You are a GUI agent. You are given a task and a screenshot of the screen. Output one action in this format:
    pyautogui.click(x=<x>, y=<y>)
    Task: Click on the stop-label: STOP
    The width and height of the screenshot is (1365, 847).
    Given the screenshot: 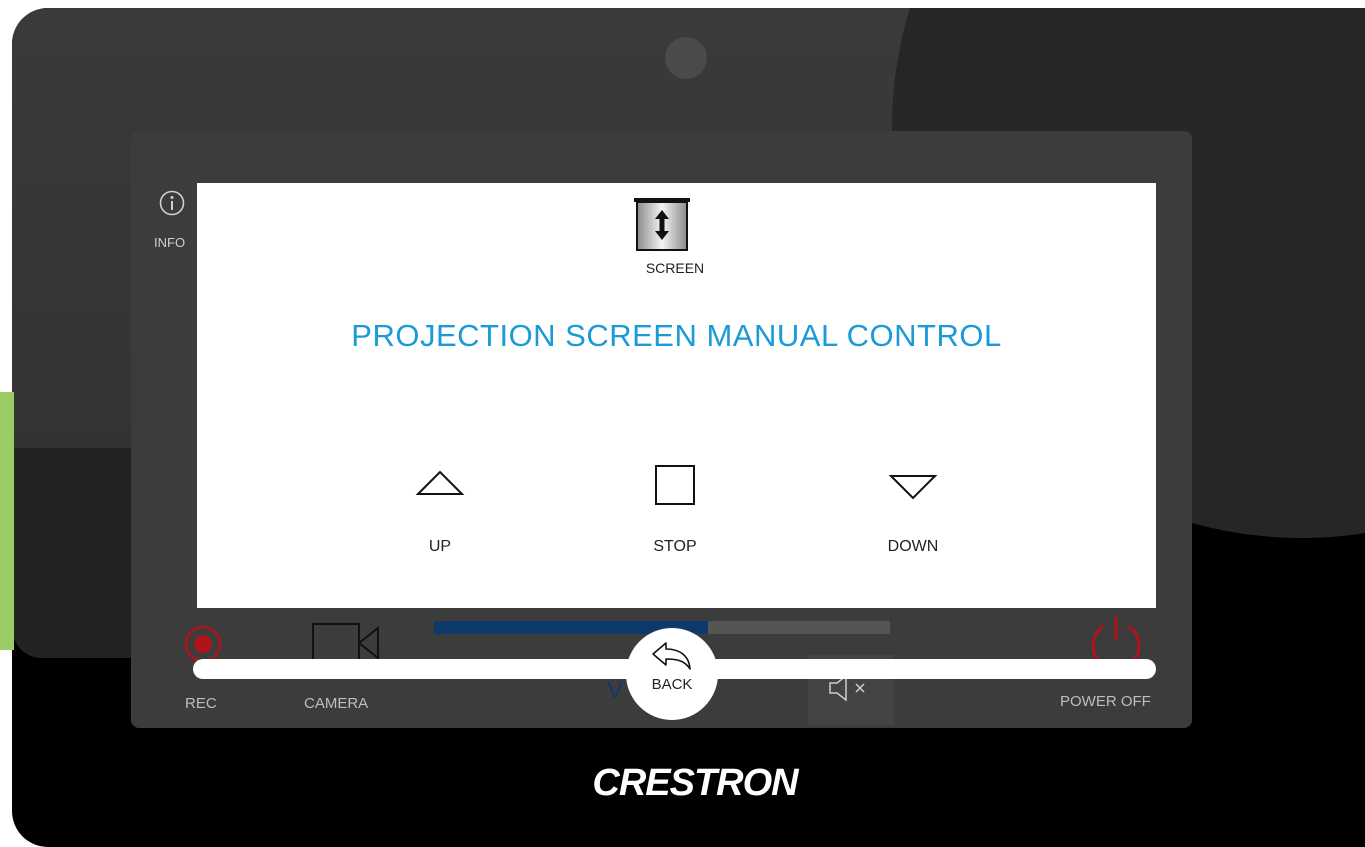 What is the action you would take?
    pyautogui.click(x=675, y=546)
    